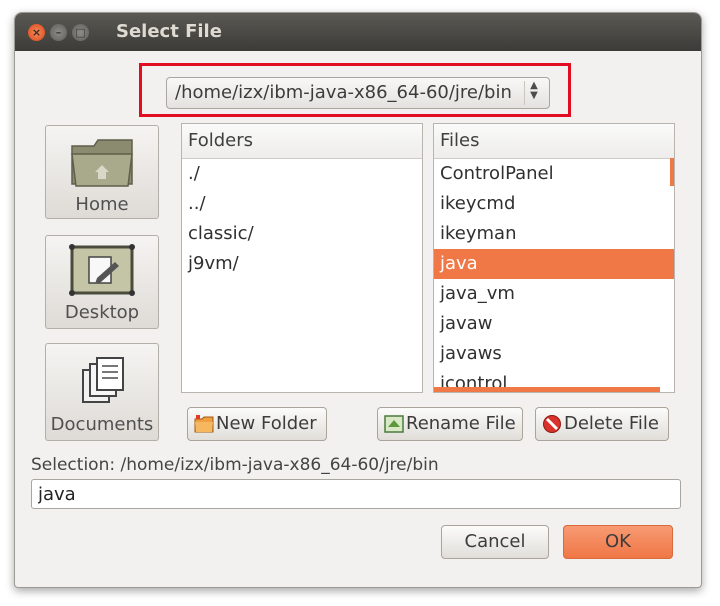 Image resolution: width=720 pixels, height=606 pixels. What do you see at coordinates (302, 174) in the screenshot?
I see `folder-item: ./` at bounding box center [302, 174].